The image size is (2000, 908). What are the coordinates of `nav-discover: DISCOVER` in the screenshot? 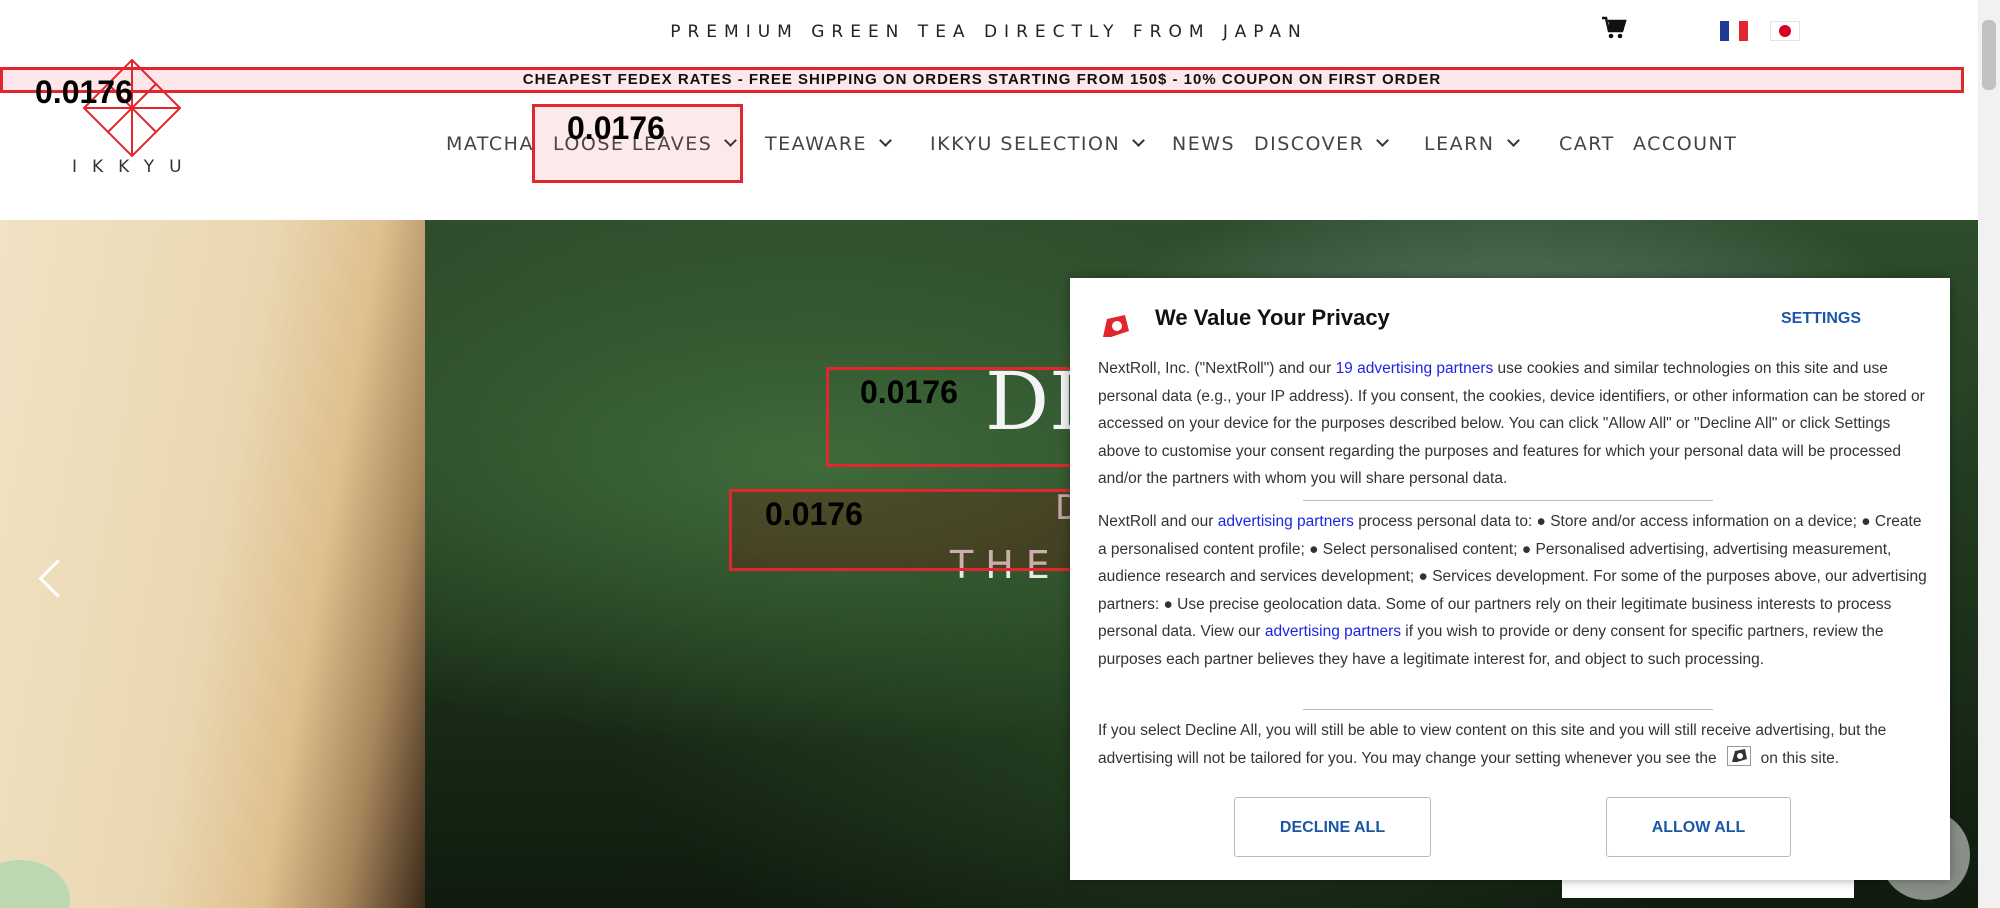 It's located at (1322, 144).